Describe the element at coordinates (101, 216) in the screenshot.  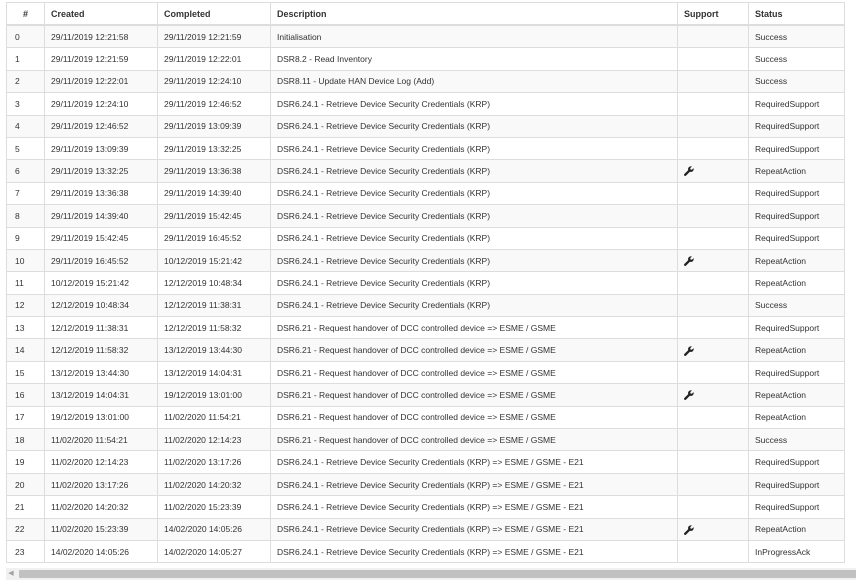
I see `cell-created: 29/11/2019 14:39:40` at that location.